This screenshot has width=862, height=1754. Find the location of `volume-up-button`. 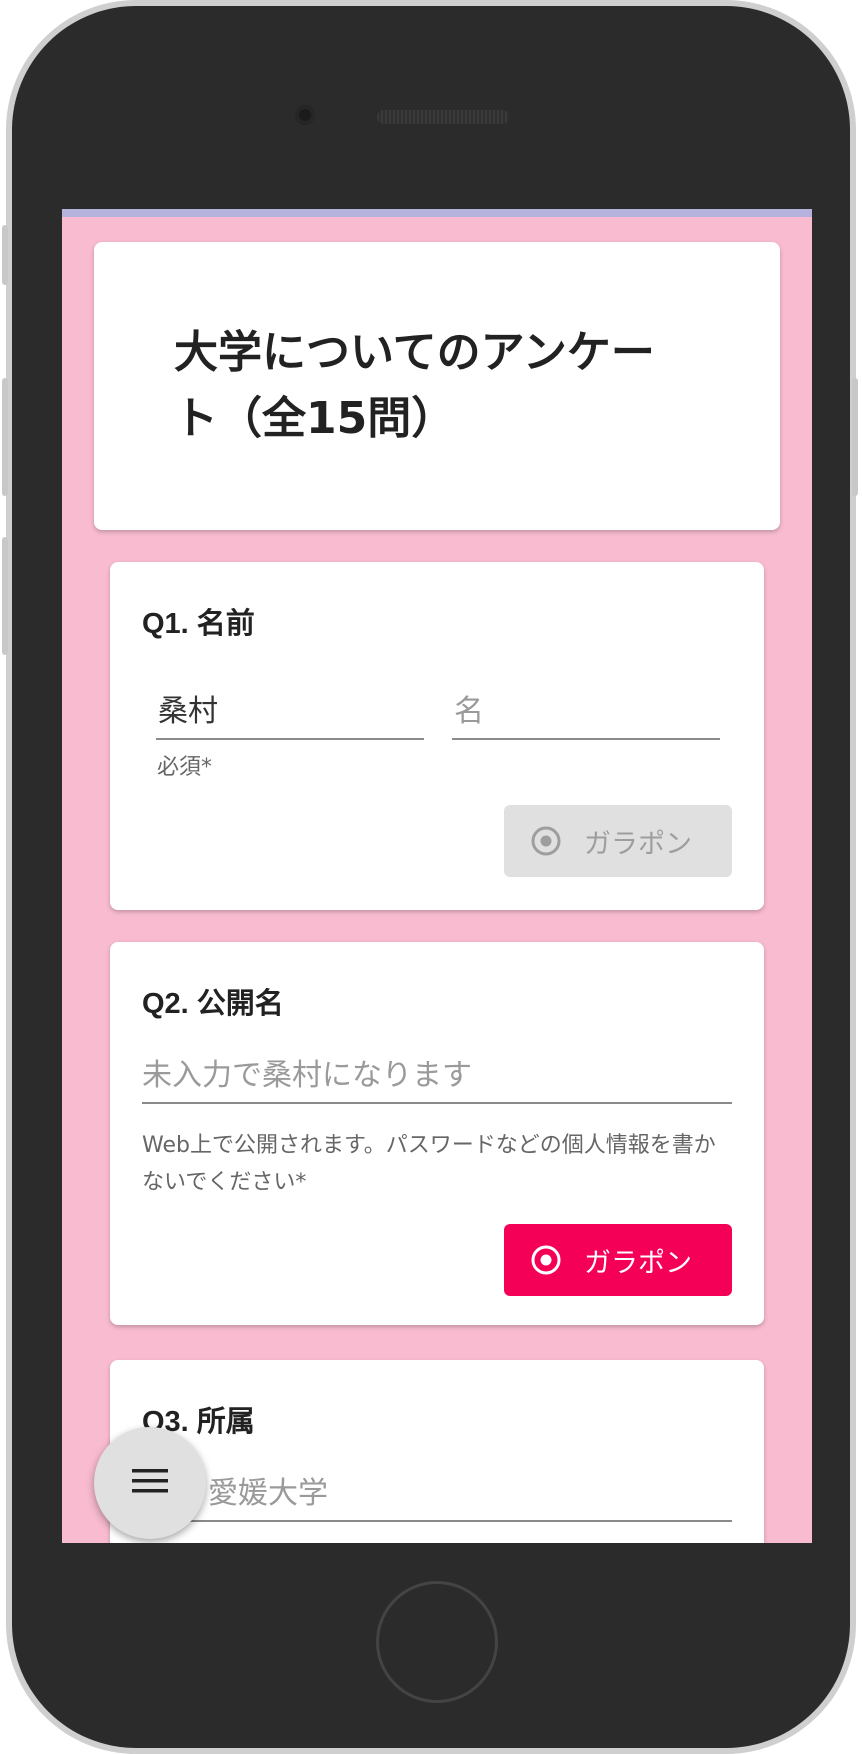

volume-up-button is located at coordinates (5, 437).